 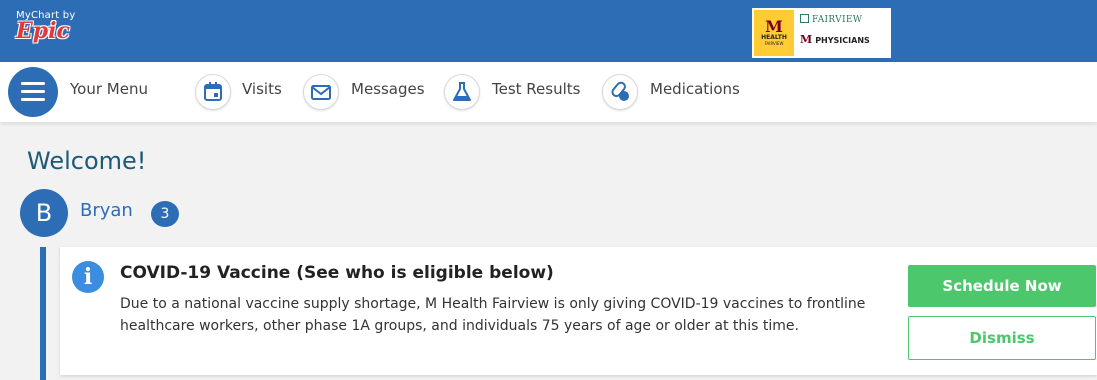 What do you see at coordinates (321, 92) in the screenshot?
I see `envelope-icon` at bounding box center [321, 92].